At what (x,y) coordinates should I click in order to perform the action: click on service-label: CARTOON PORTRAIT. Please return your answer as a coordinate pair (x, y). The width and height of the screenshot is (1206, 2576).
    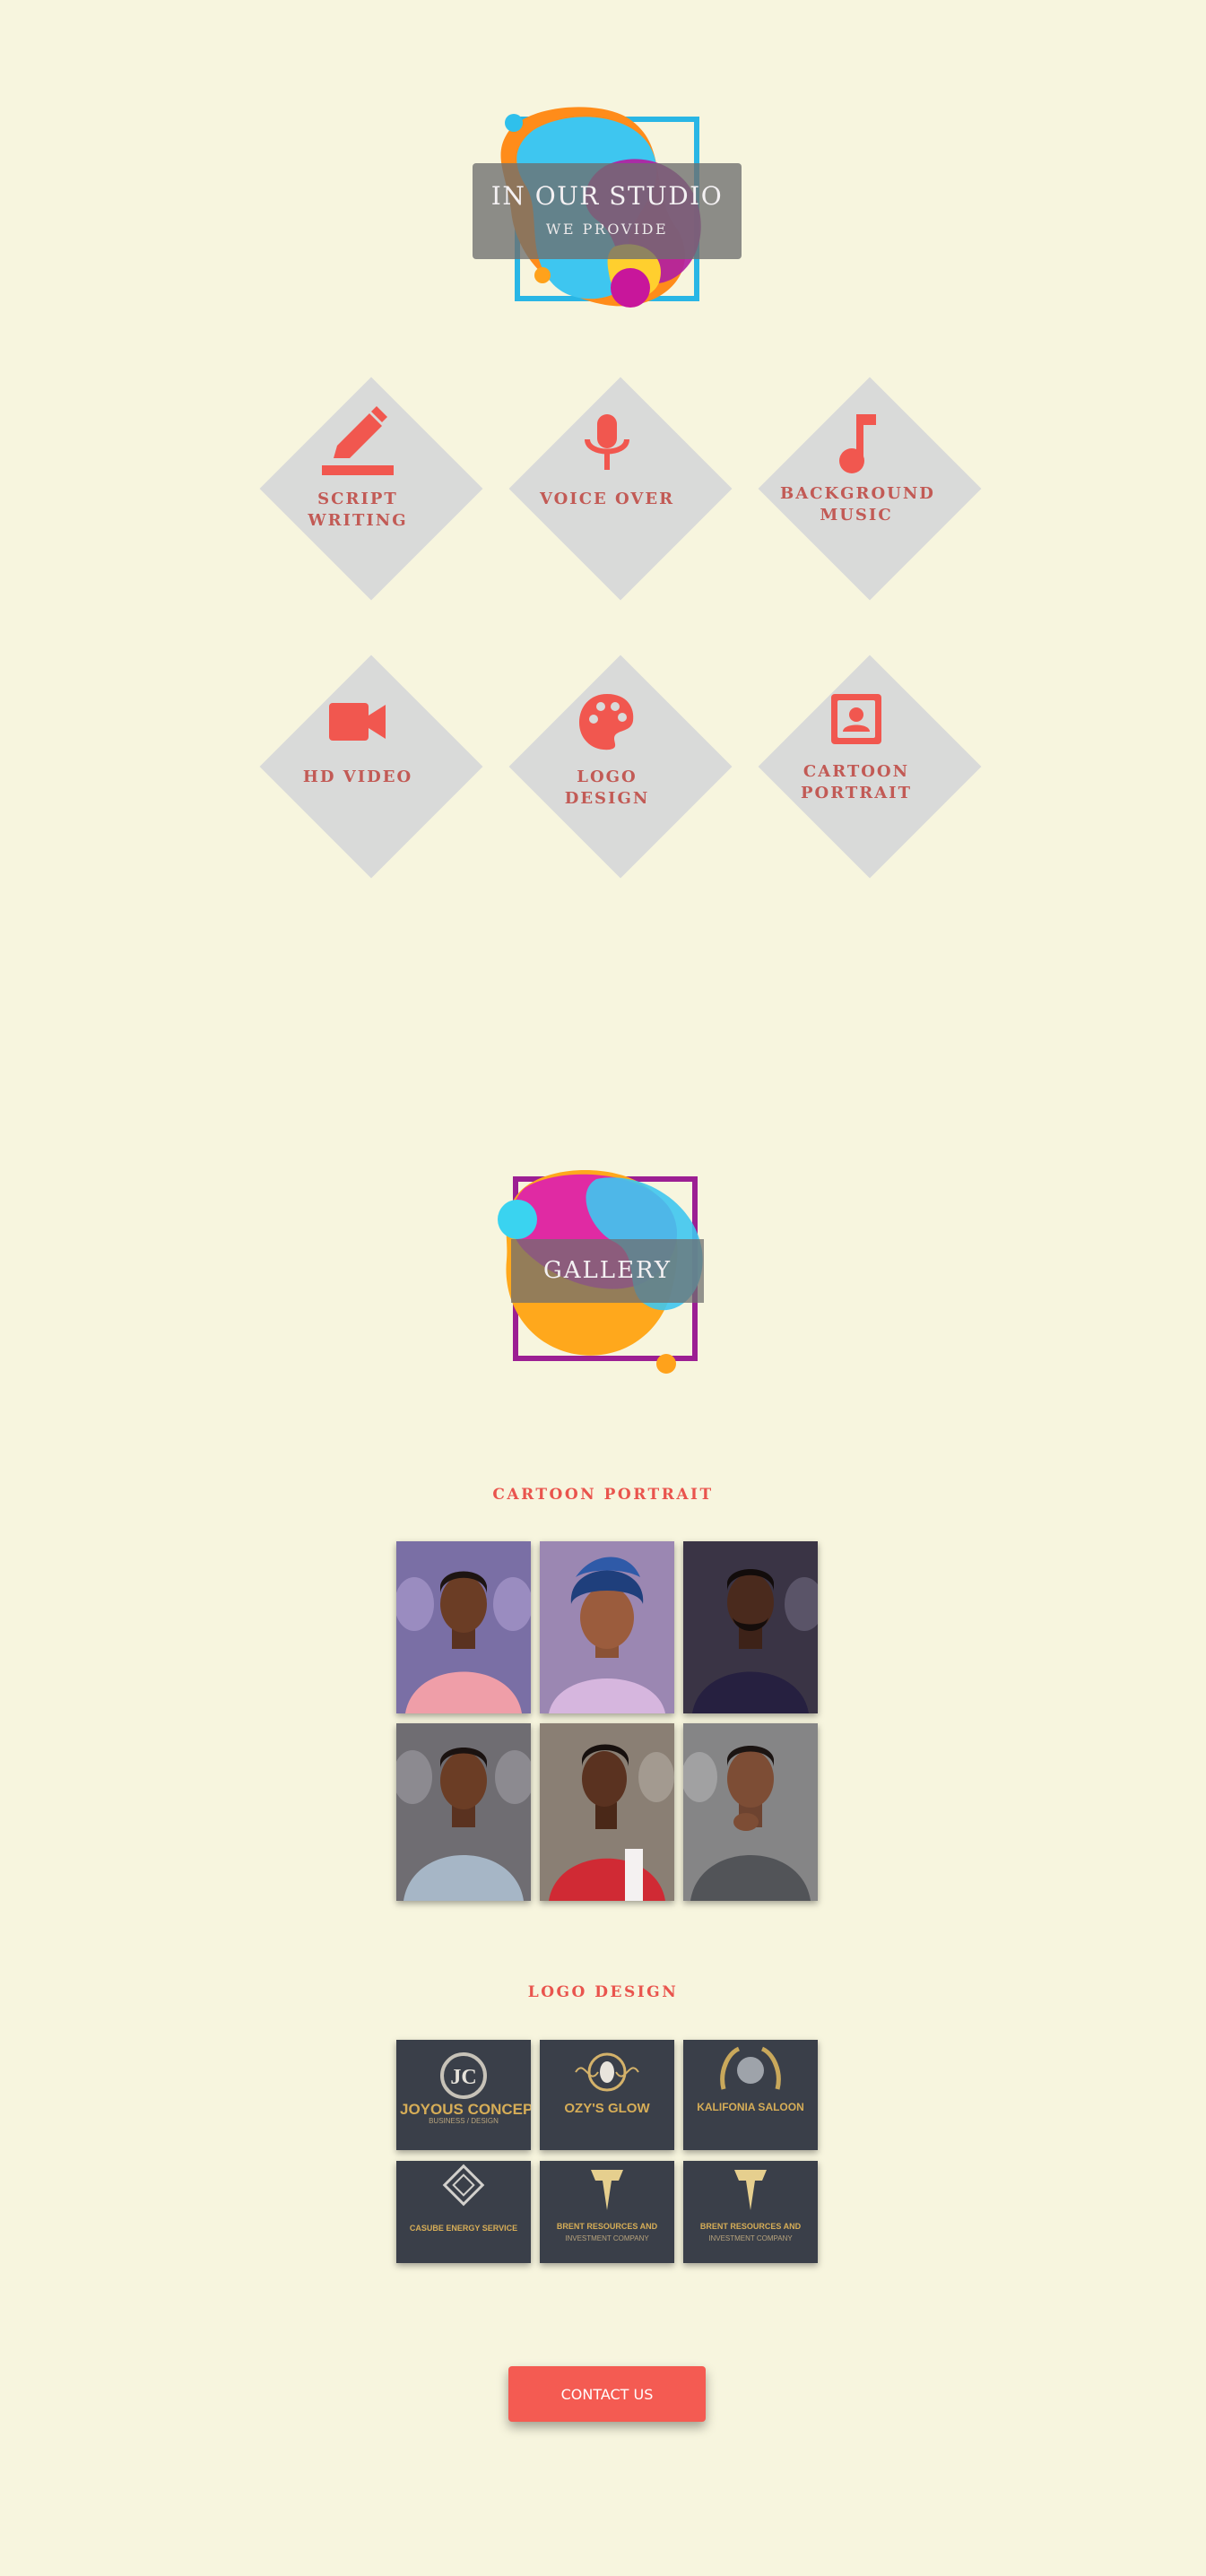
    Looking at the image, I should click on (856, 782).